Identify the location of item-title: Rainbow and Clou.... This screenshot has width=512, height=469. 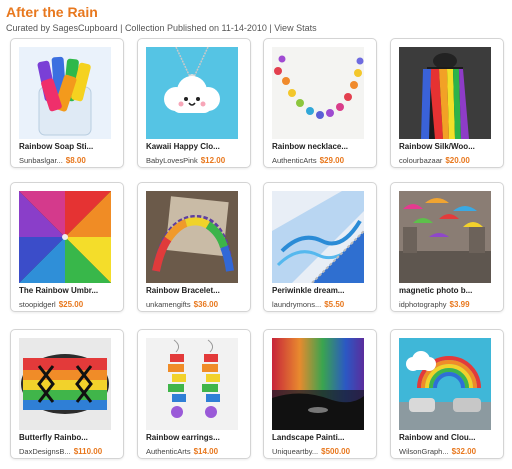
(449, 437).